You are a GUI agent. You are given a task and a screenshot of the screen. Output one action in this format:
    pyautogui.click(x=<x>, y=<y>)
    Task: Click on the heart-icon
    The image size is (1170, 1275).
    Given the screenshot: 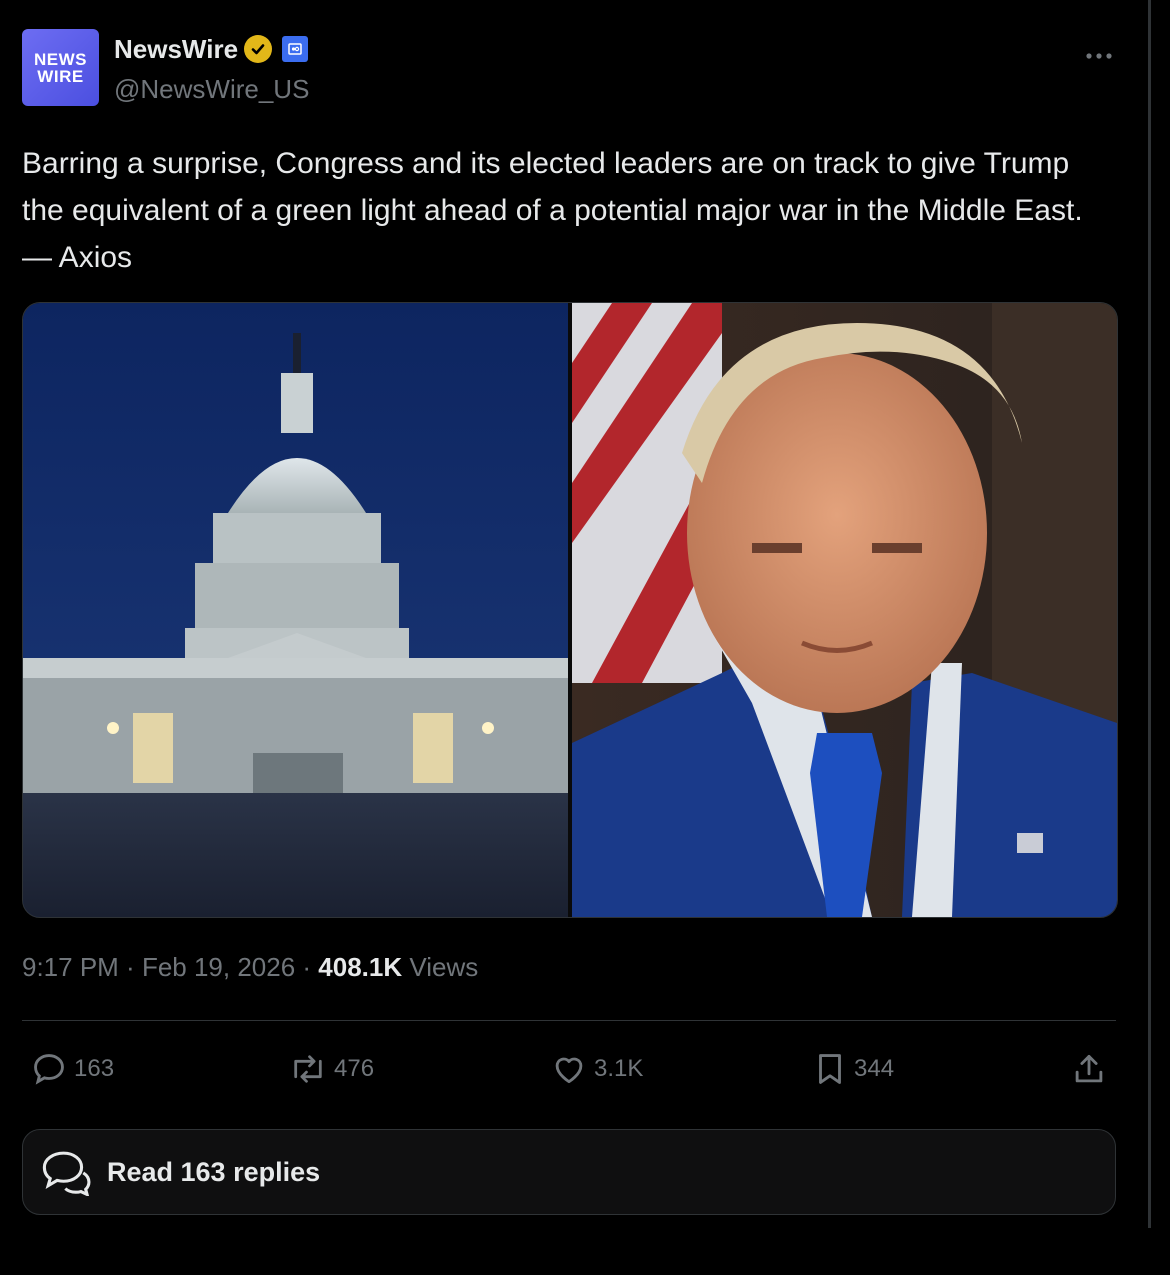 What is the action you would take?
    pyautogui.click(x=569, y=1070)
    